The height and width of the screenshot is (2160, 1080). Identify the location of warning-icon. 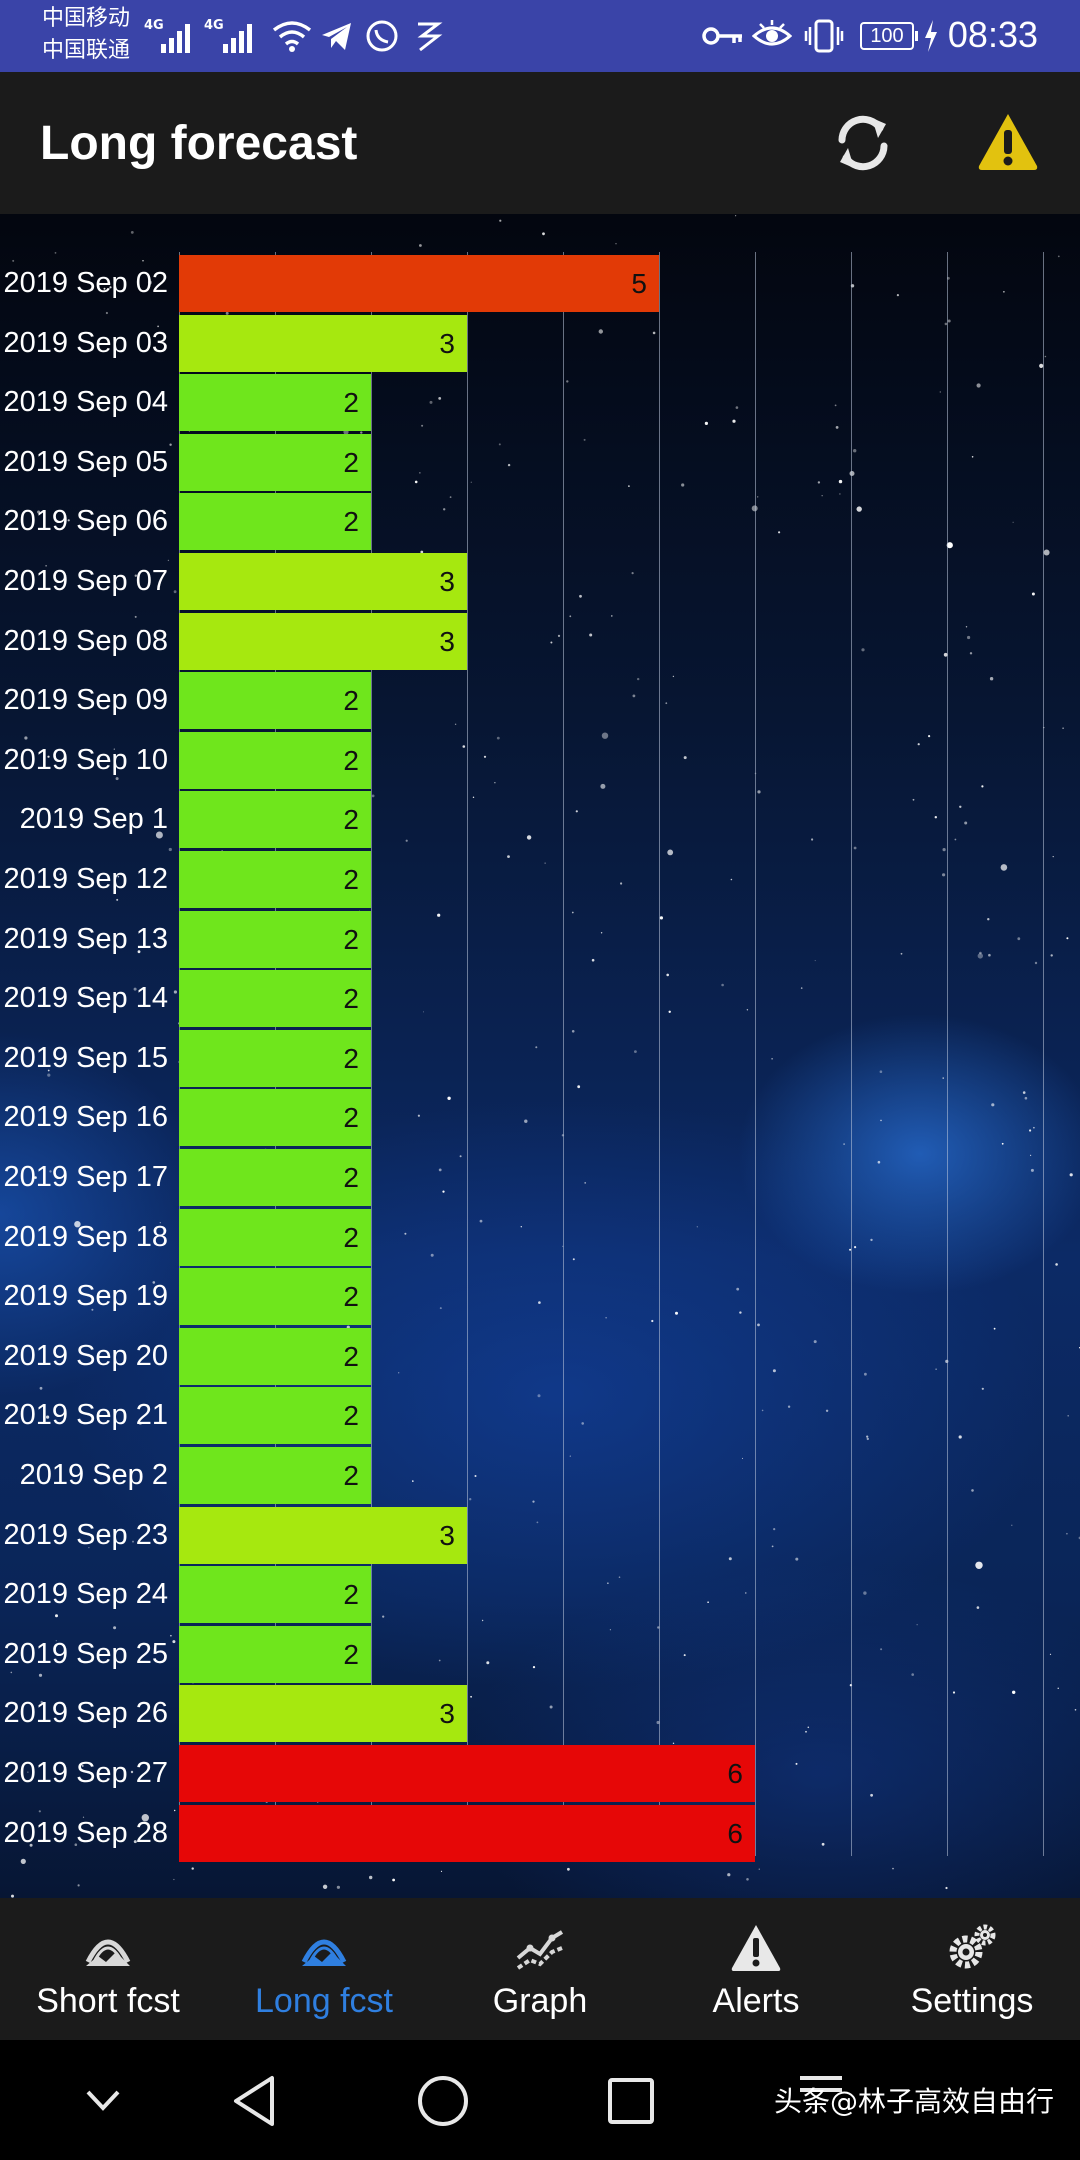
(1008, 142).